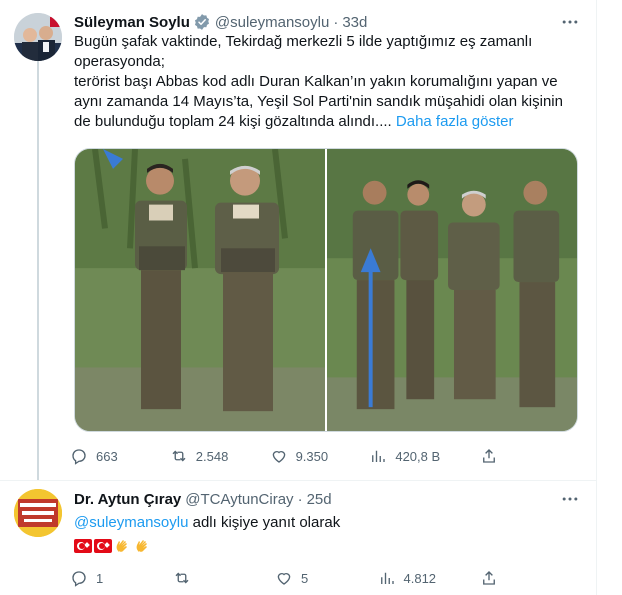 This screenshot has height=595, width=622. I want to click on author-name: Süleyman Soylu, so click(132, 22).